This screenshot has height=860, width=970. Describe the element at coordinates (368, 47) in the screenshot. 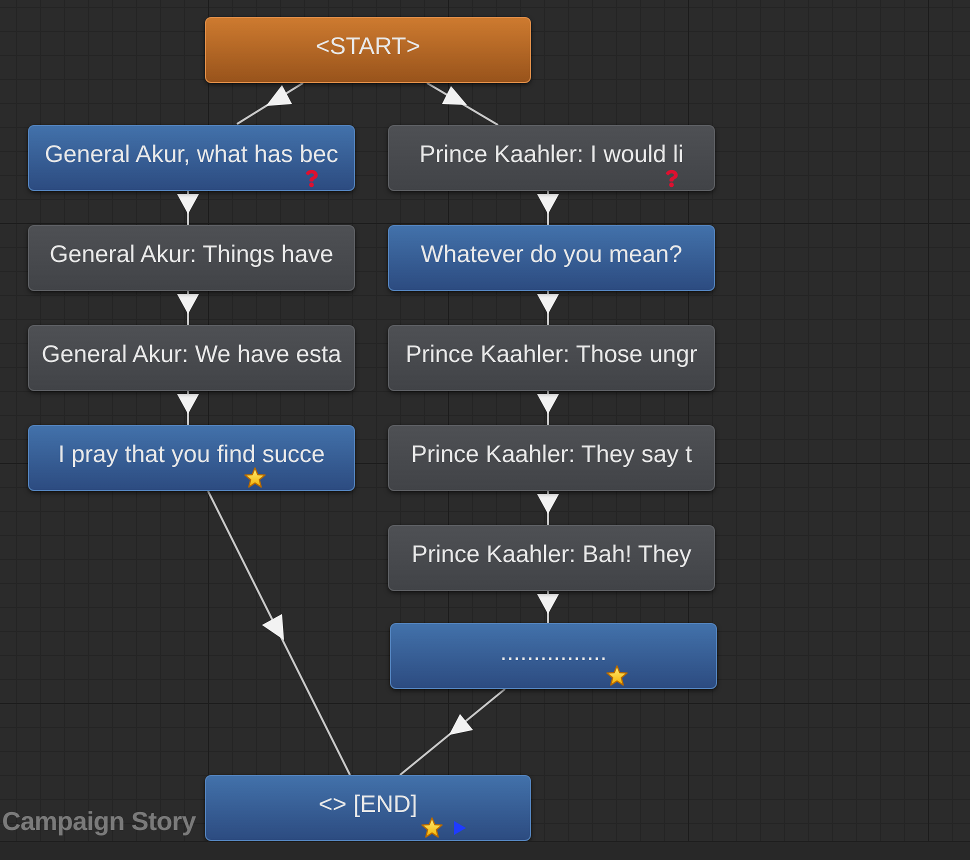

I see `node-text: <START>` at that location.